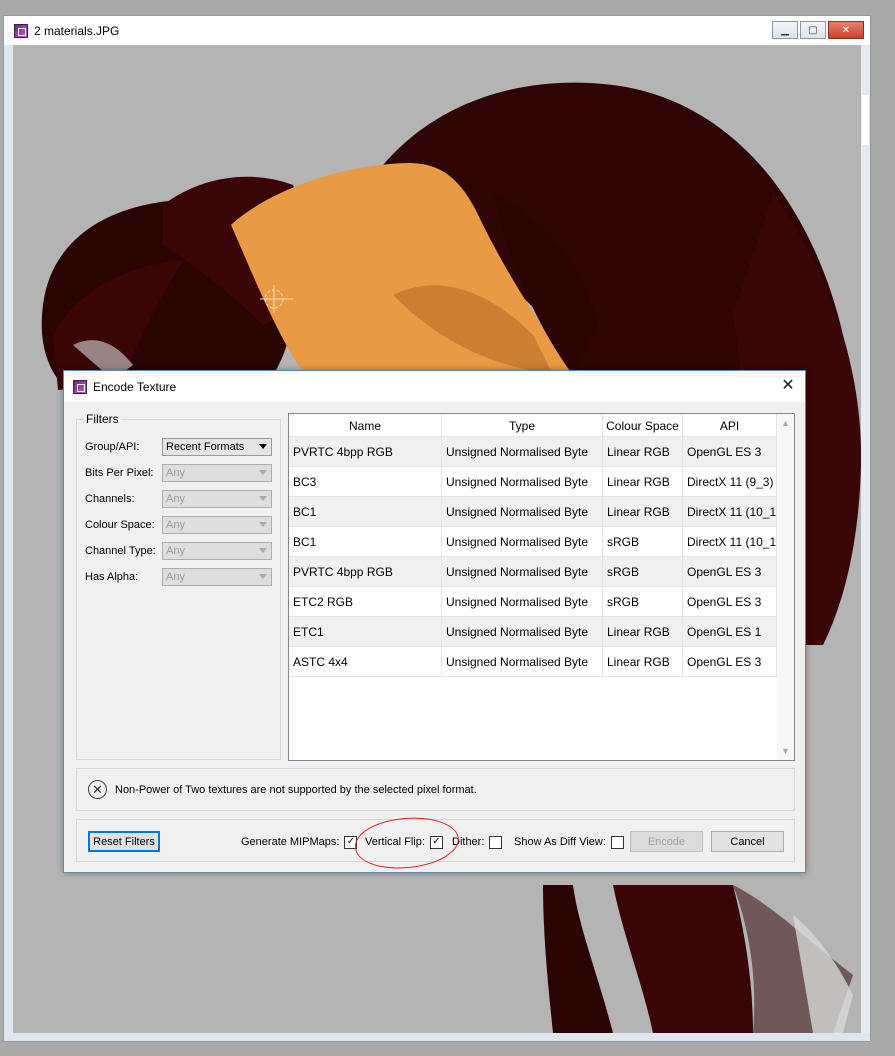 The height and width of the screenshot is (1056, 895). What do you see at coordinates (217, 577) in the screenshot?
I see `has-alpha-select: Any` at bounding box center [217, 577].